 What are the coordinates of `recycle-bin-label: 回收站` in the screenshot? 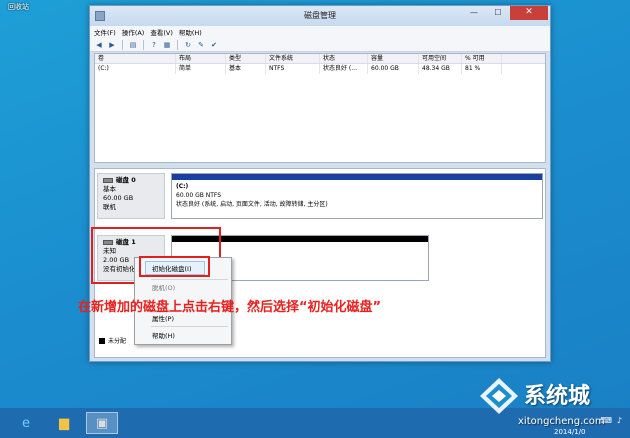 It's located at (18, 7).